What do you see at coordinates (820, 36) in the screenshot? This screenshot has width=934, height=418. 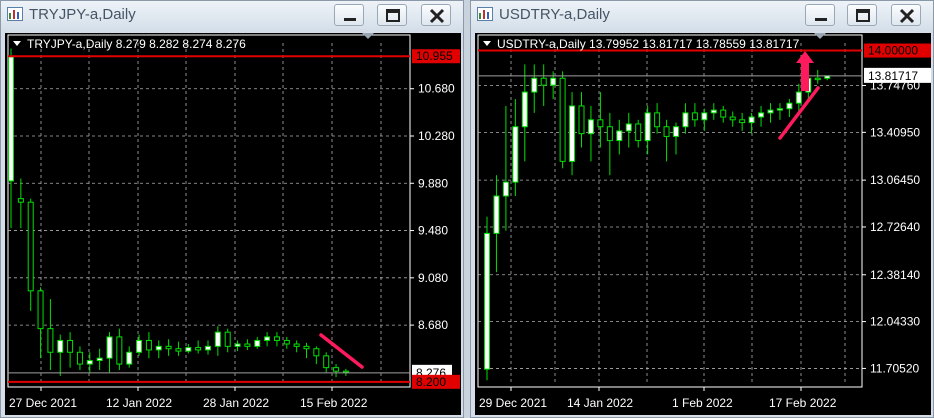 I see `chart-shift-marker-icon` at bounding box center [820, 36].